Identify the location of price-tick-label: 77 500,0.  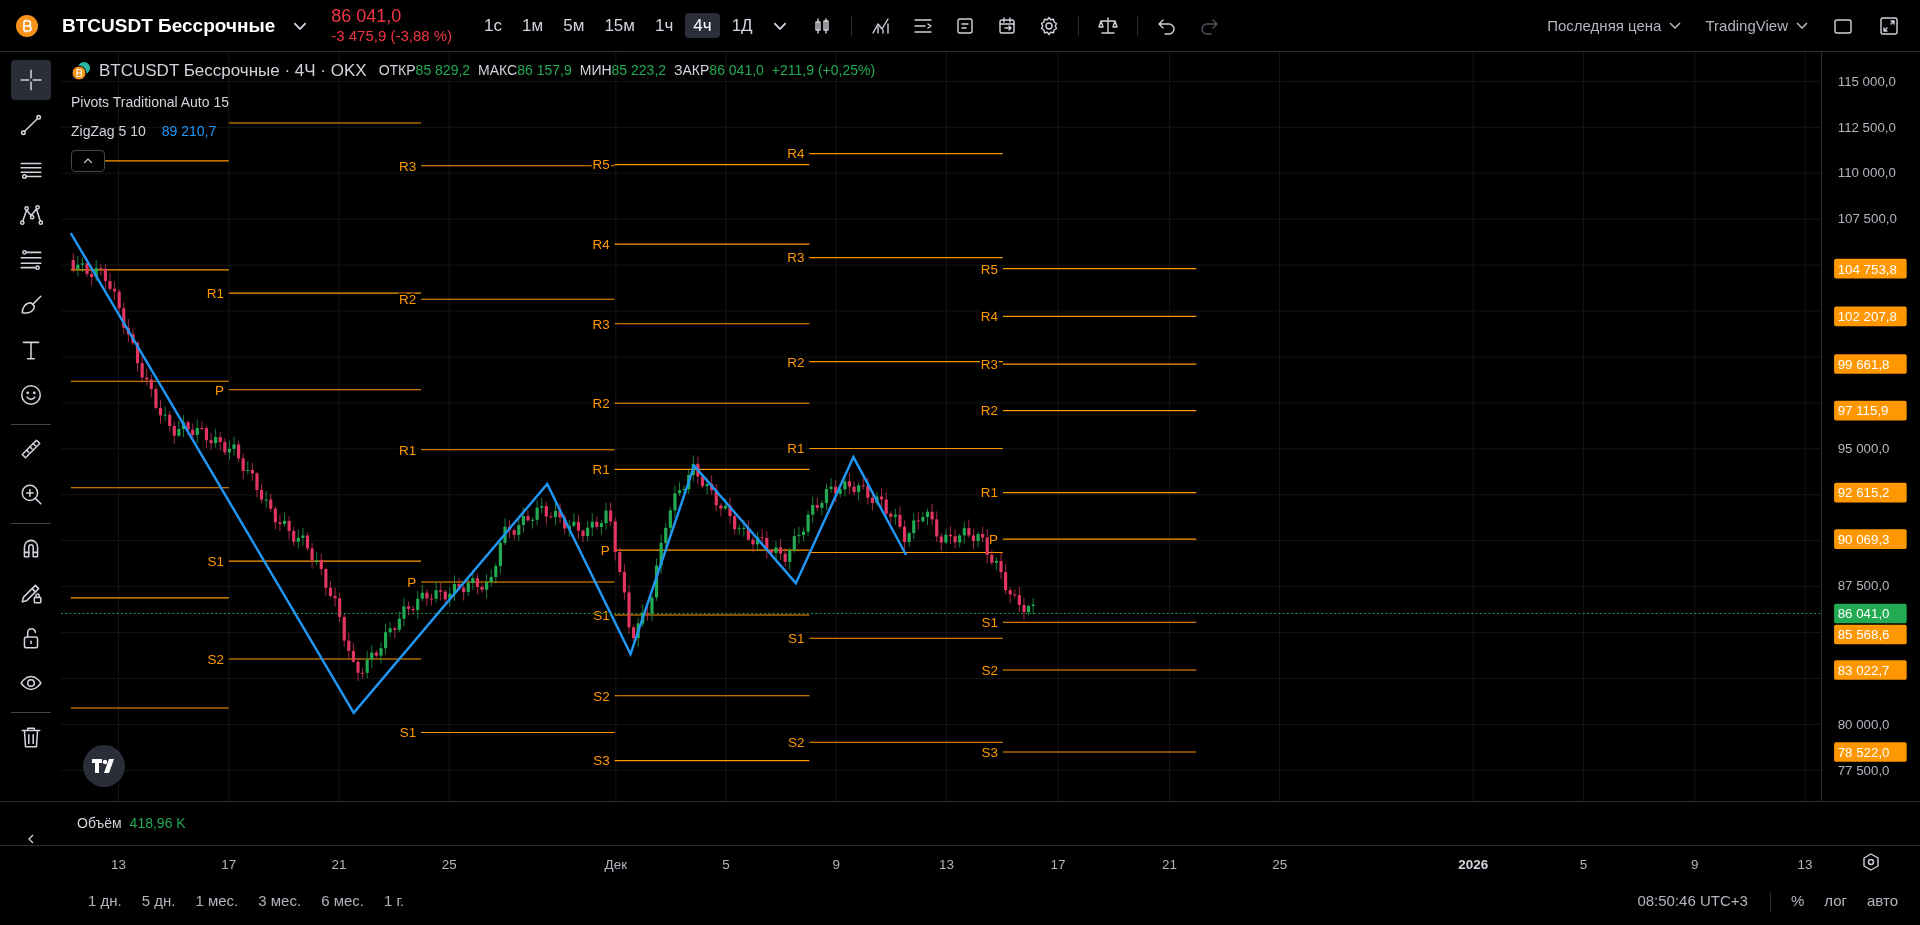
(1863, 771).